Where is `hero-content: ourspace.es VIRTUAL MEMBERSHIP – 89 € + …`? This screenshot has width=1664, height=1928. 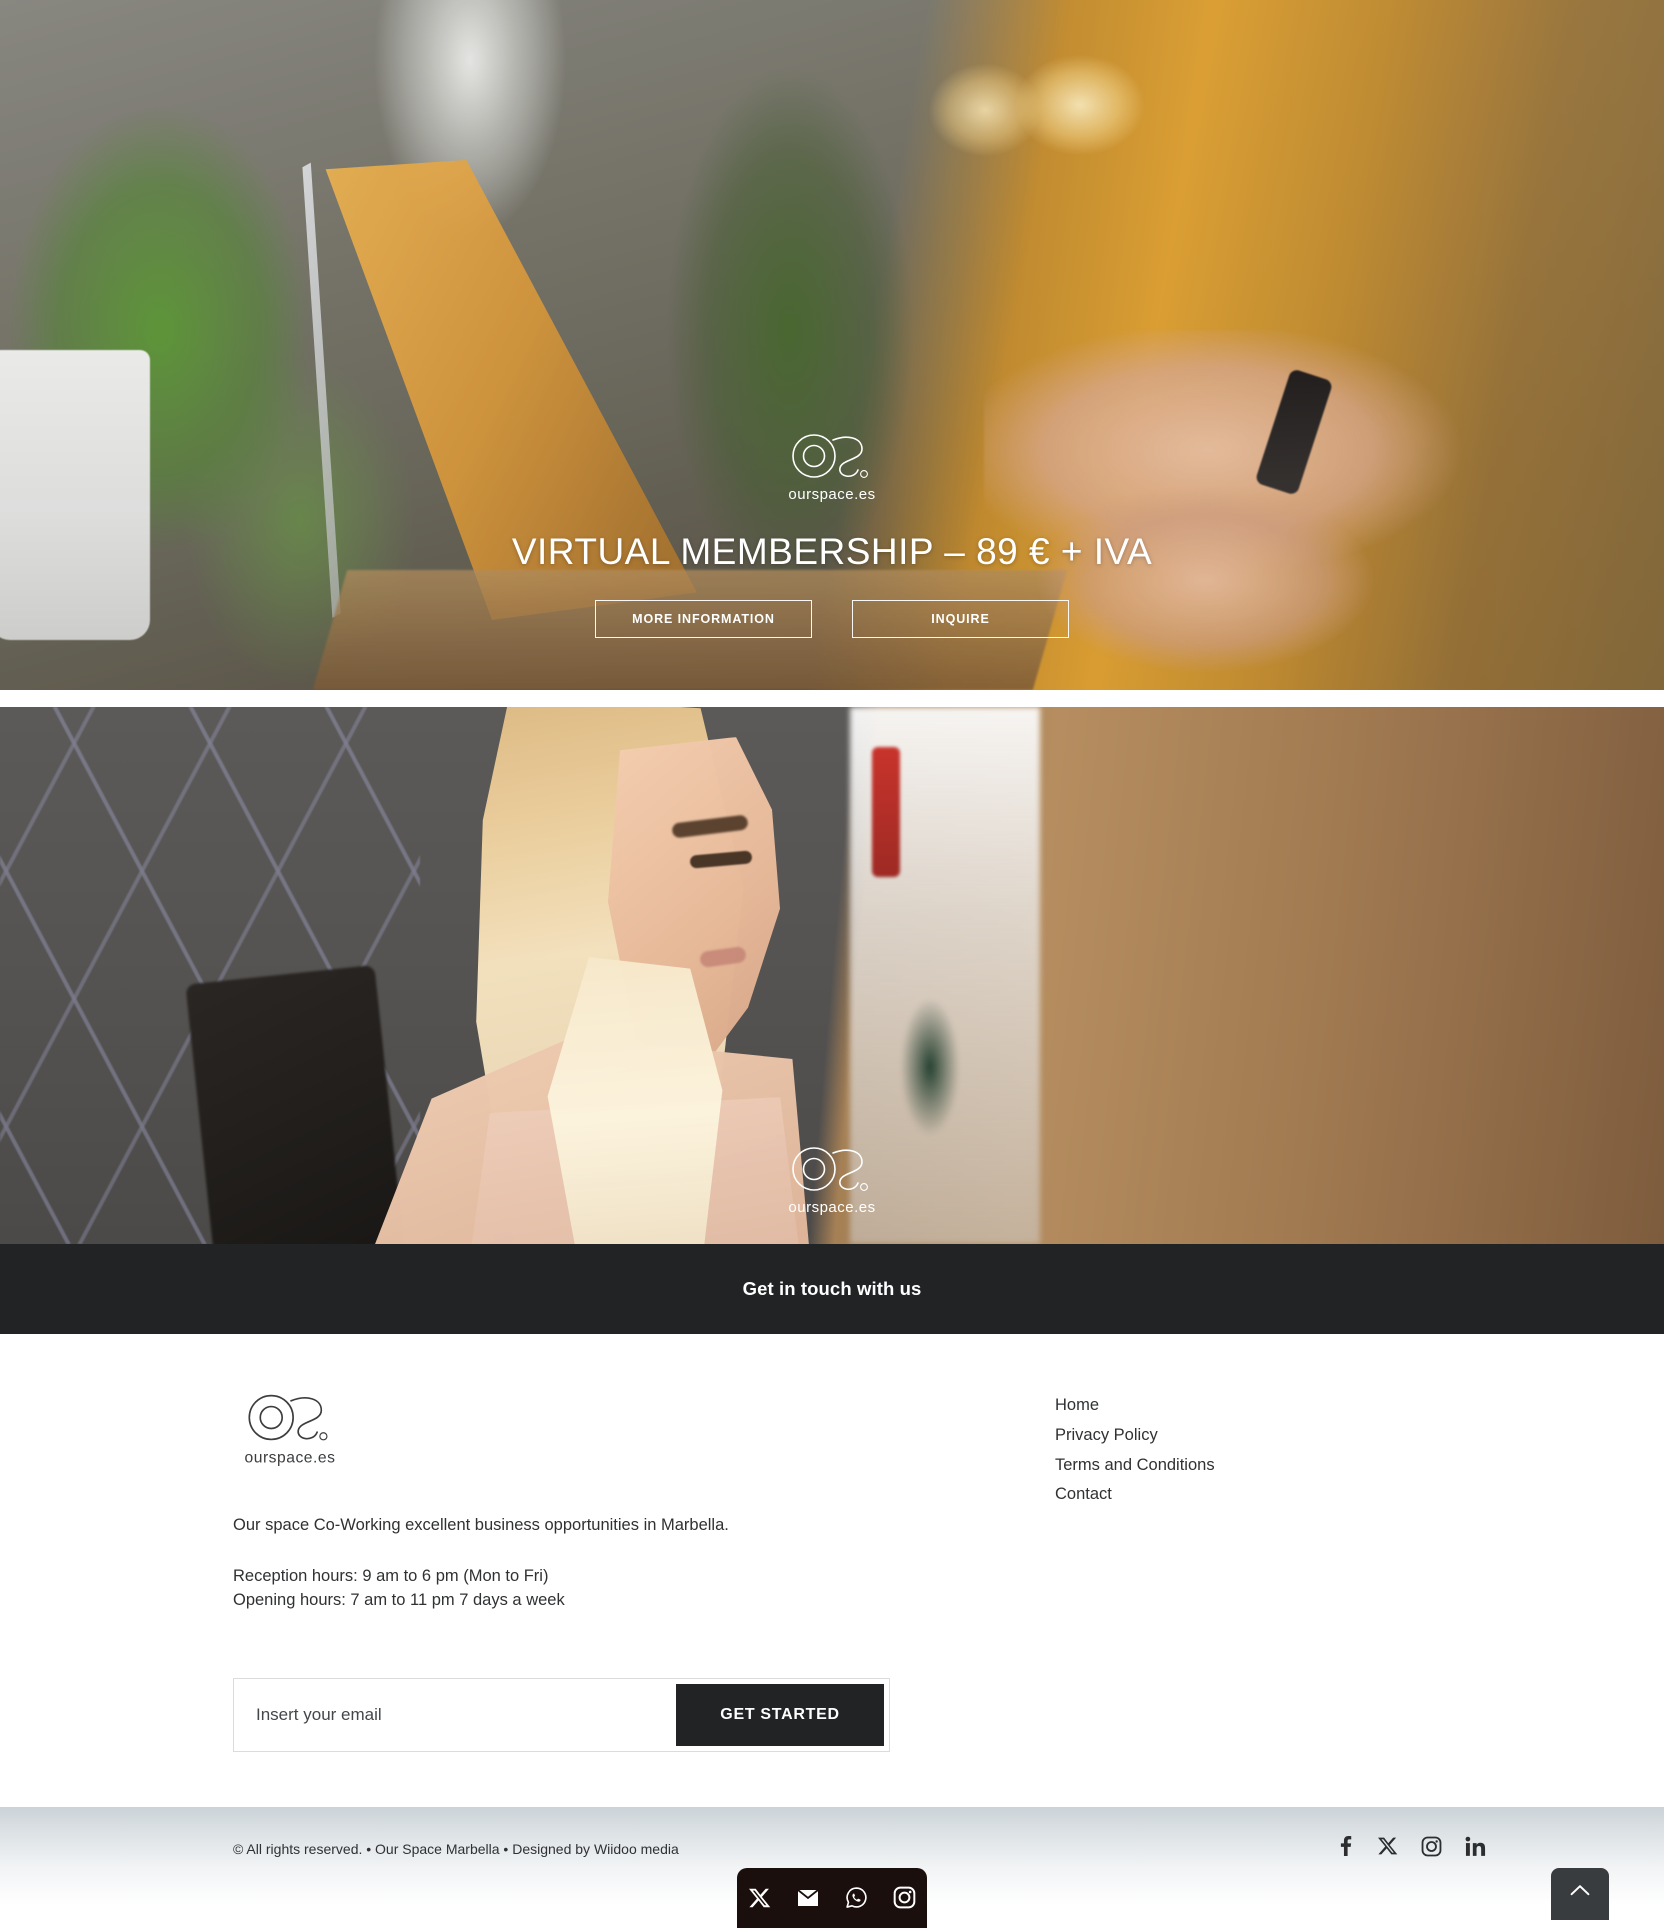 hero-content: ourspace.es VIRTUAL MEMBERSHIP – 89 € + … is located at coordinates (832, 534).